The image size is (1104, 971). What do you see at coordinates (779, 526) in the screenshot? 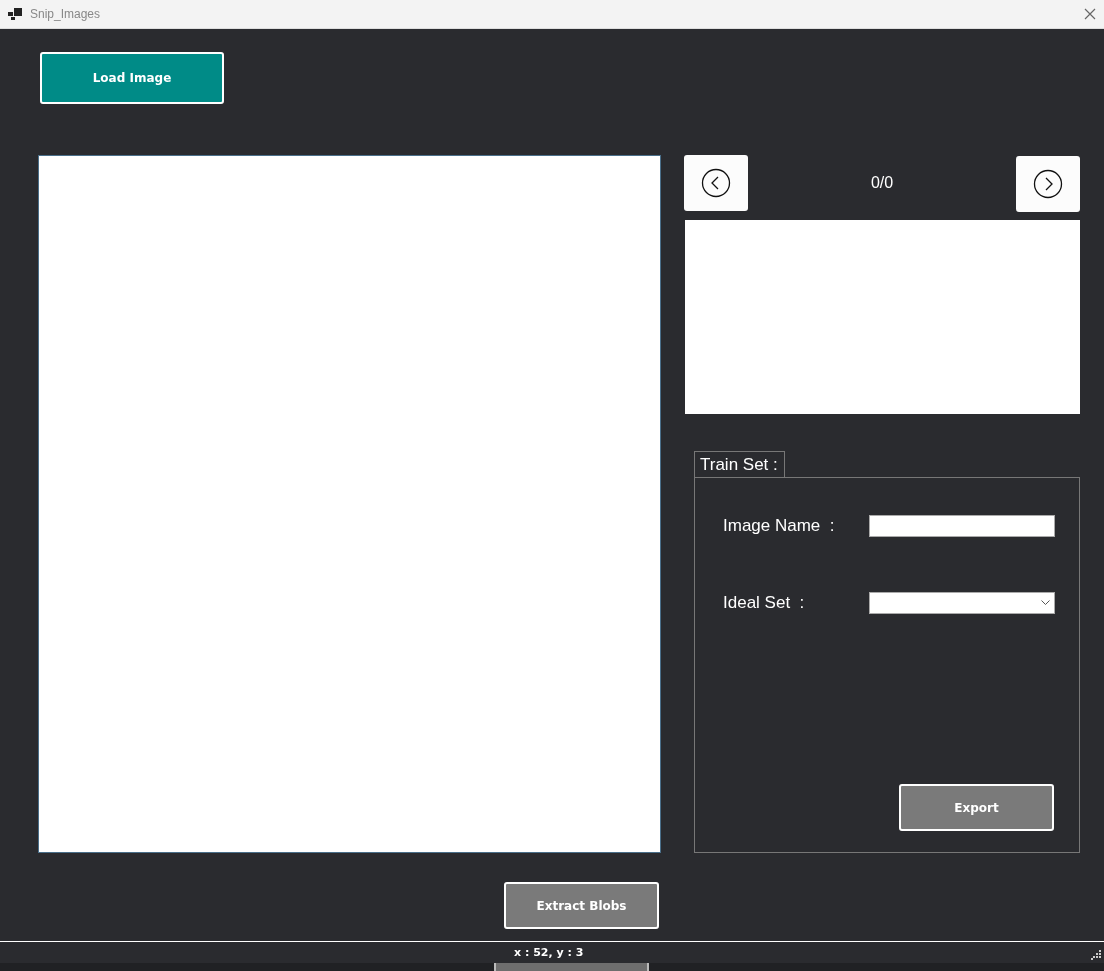
I see `field-label: Image Name :` at bounding box center [779, 526].